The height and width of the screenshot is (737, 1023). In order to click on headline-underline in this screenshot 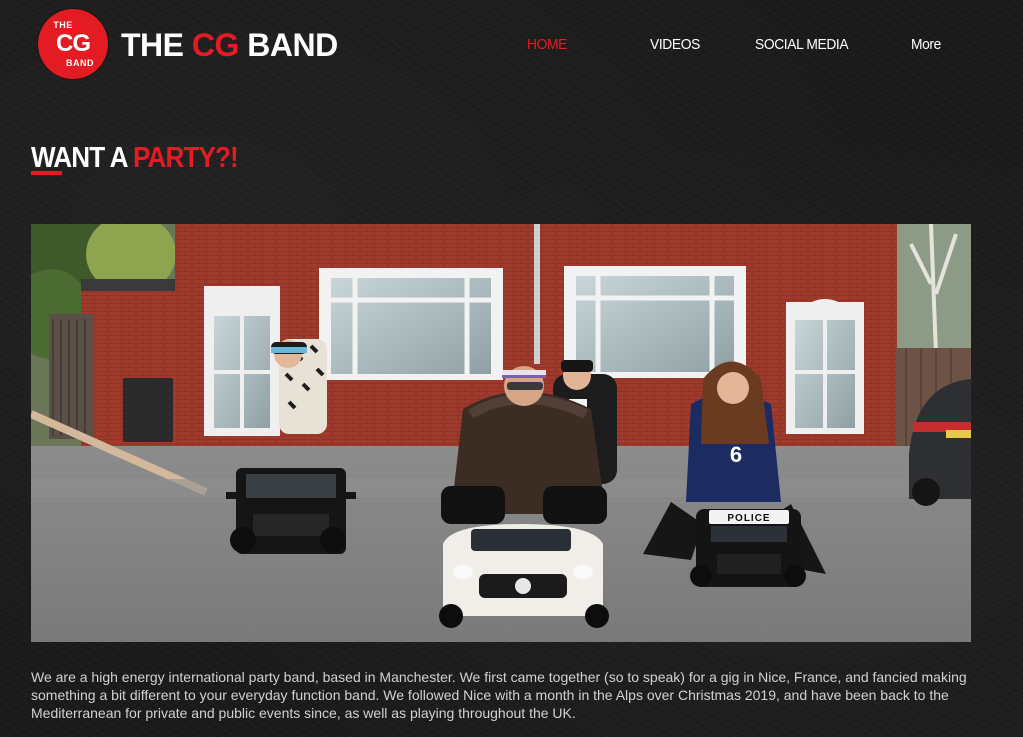, I will do `click(46, 173)`.